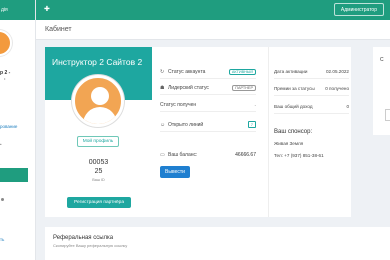 The width and height of the screenshot is (390, 260). Describe the element at coordinates (311, 107) in the screenshot. I see `info-row-total-income: Ваш общий доход 0` at that location.